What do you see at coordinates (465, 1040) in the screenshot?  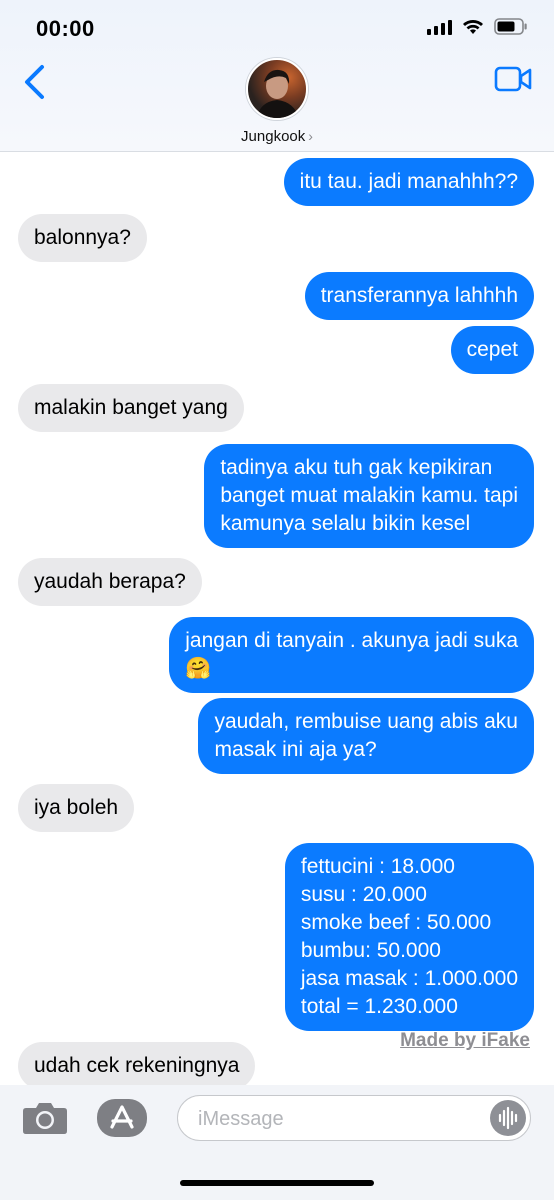 I see `watermark: Made by iFake` at bounding box center [465, 1040].